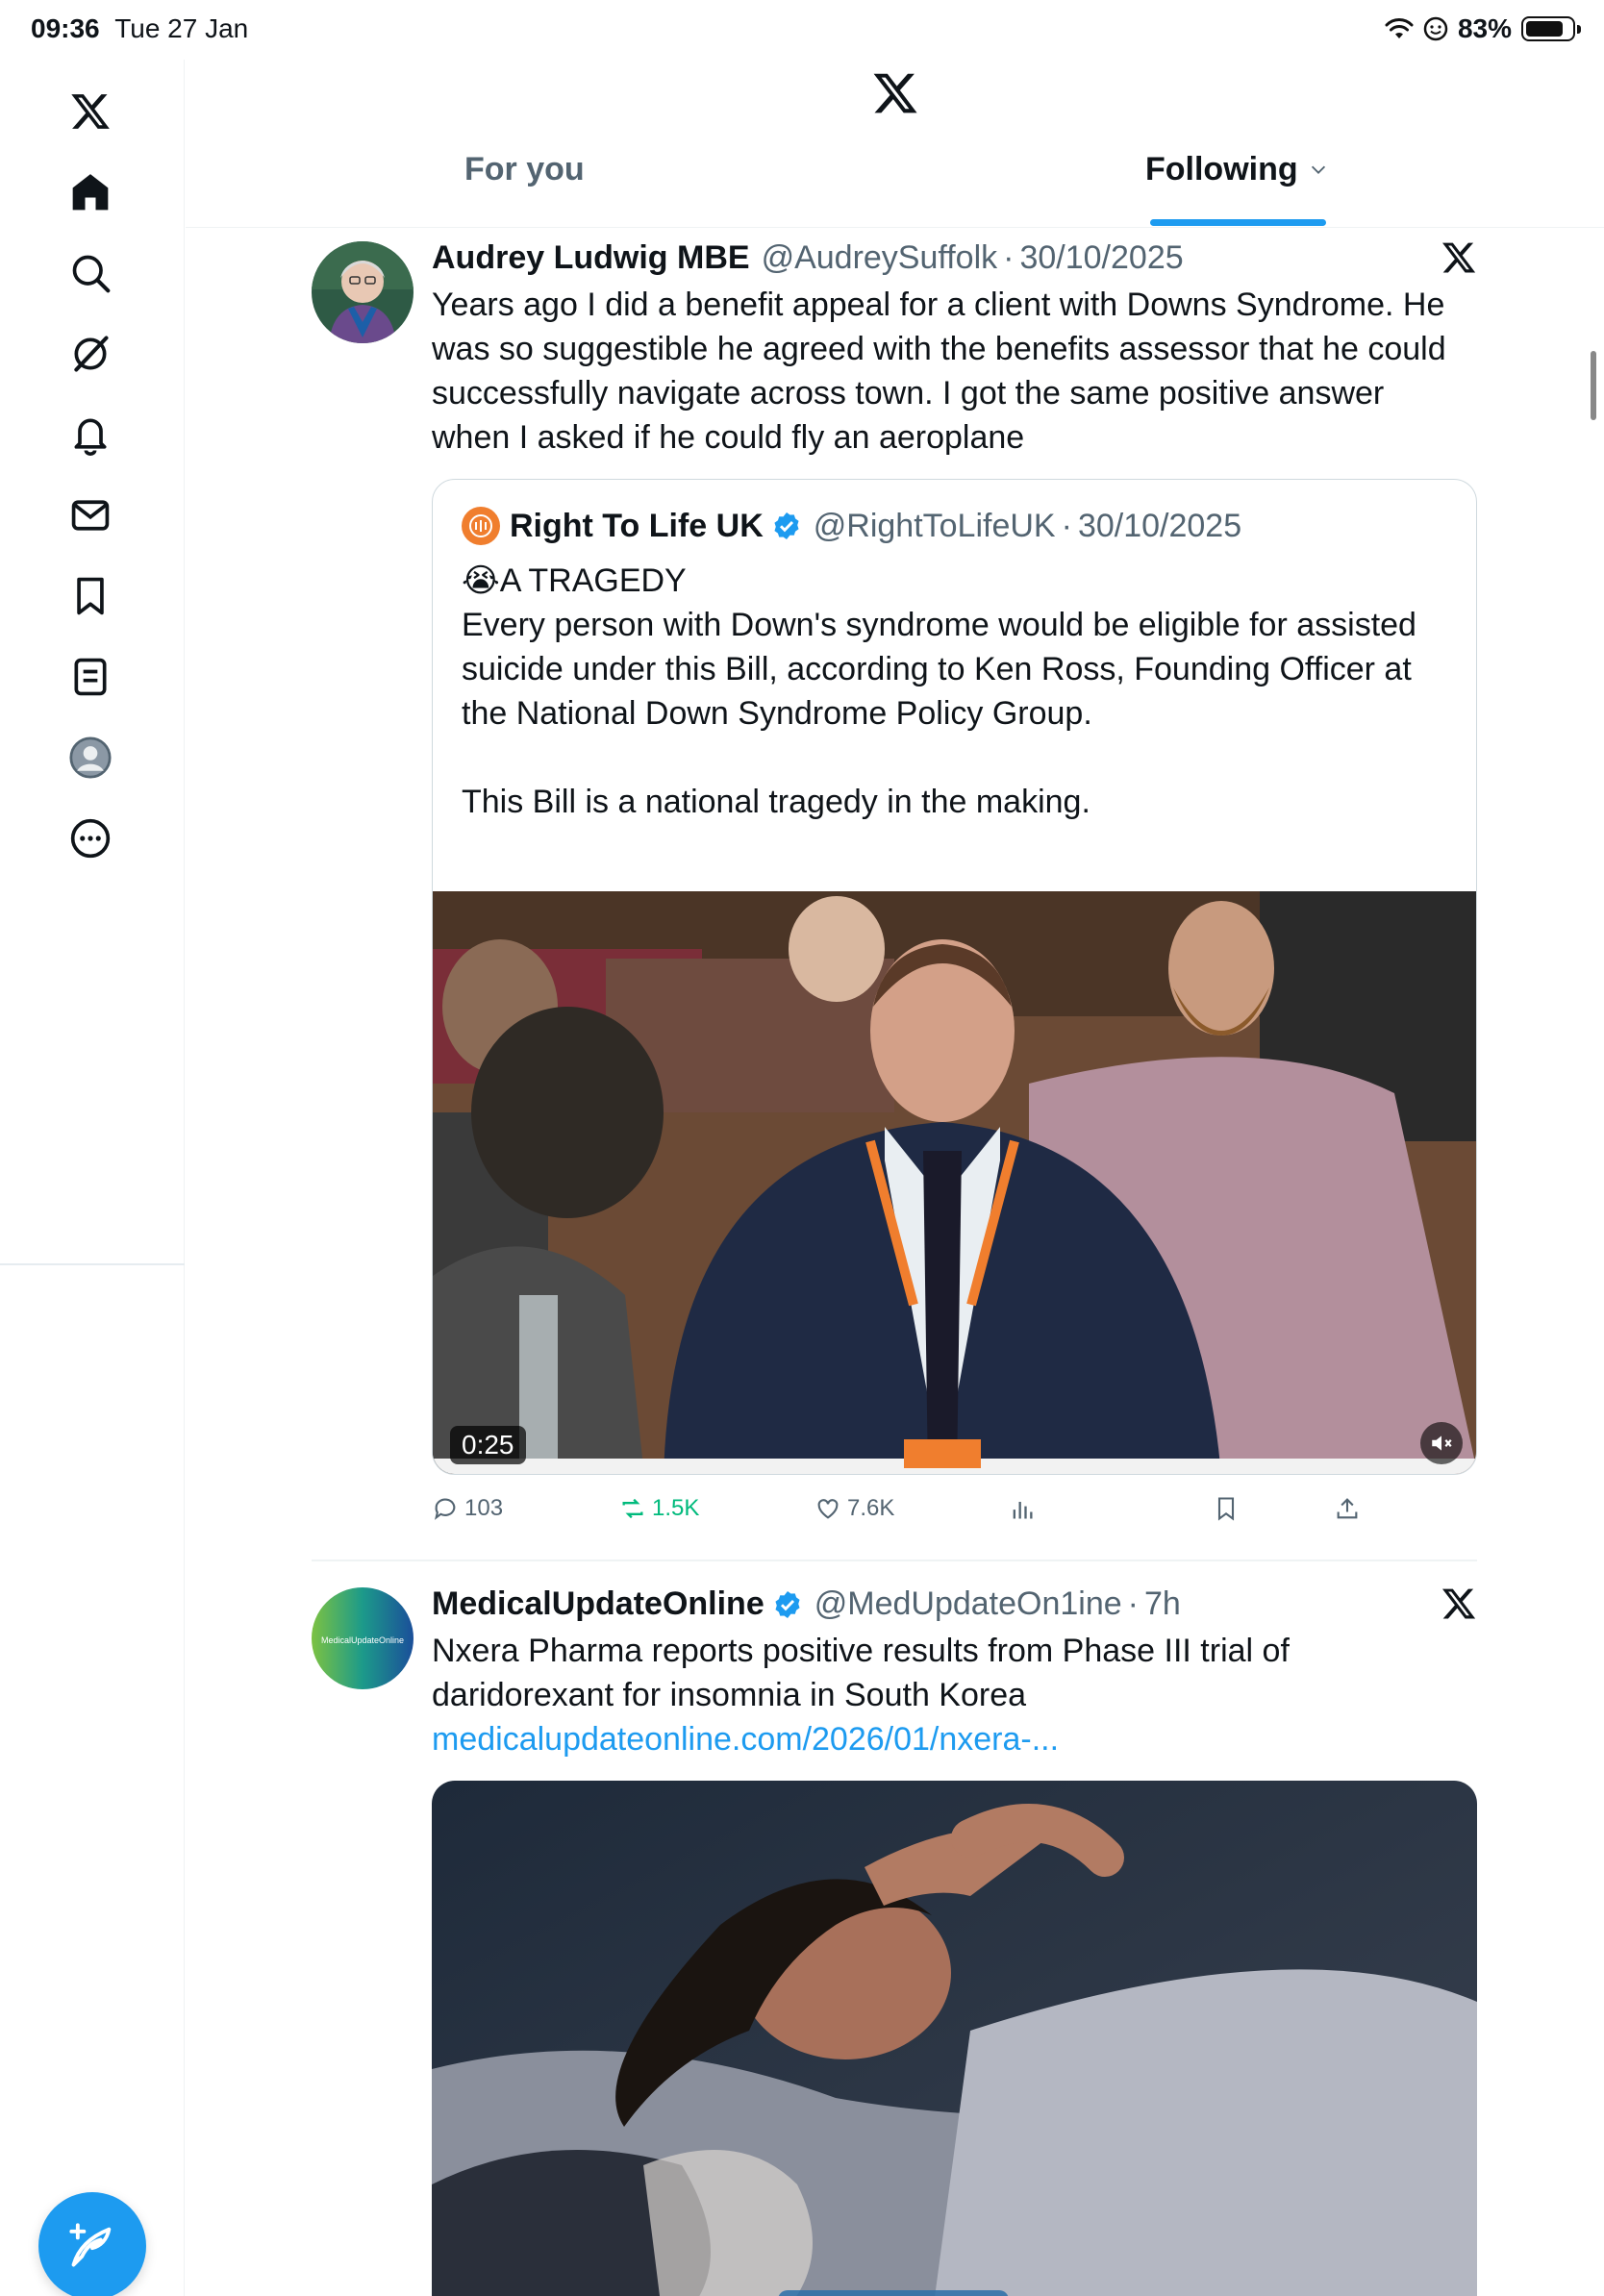  I want to click on wifi-icon, so click(1399, 28).